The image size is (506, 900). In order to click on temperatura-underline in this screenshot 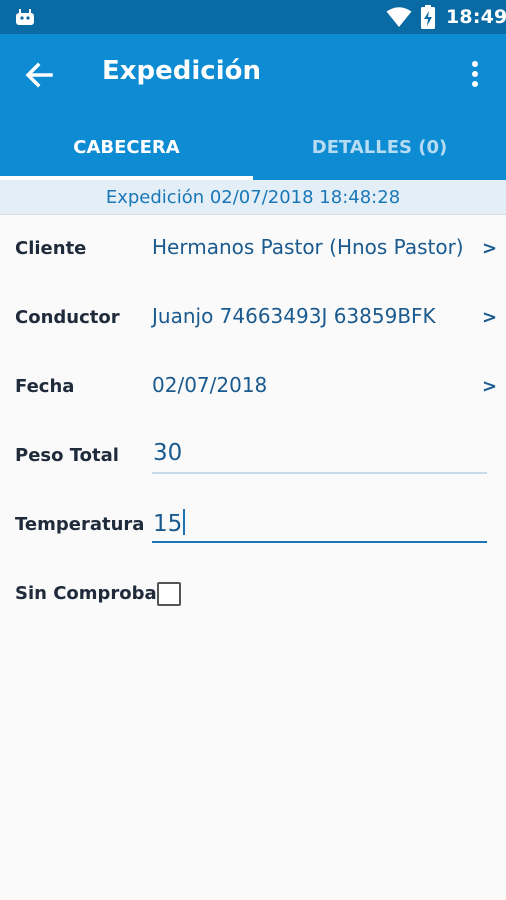, I will do `click(319, 542)`.